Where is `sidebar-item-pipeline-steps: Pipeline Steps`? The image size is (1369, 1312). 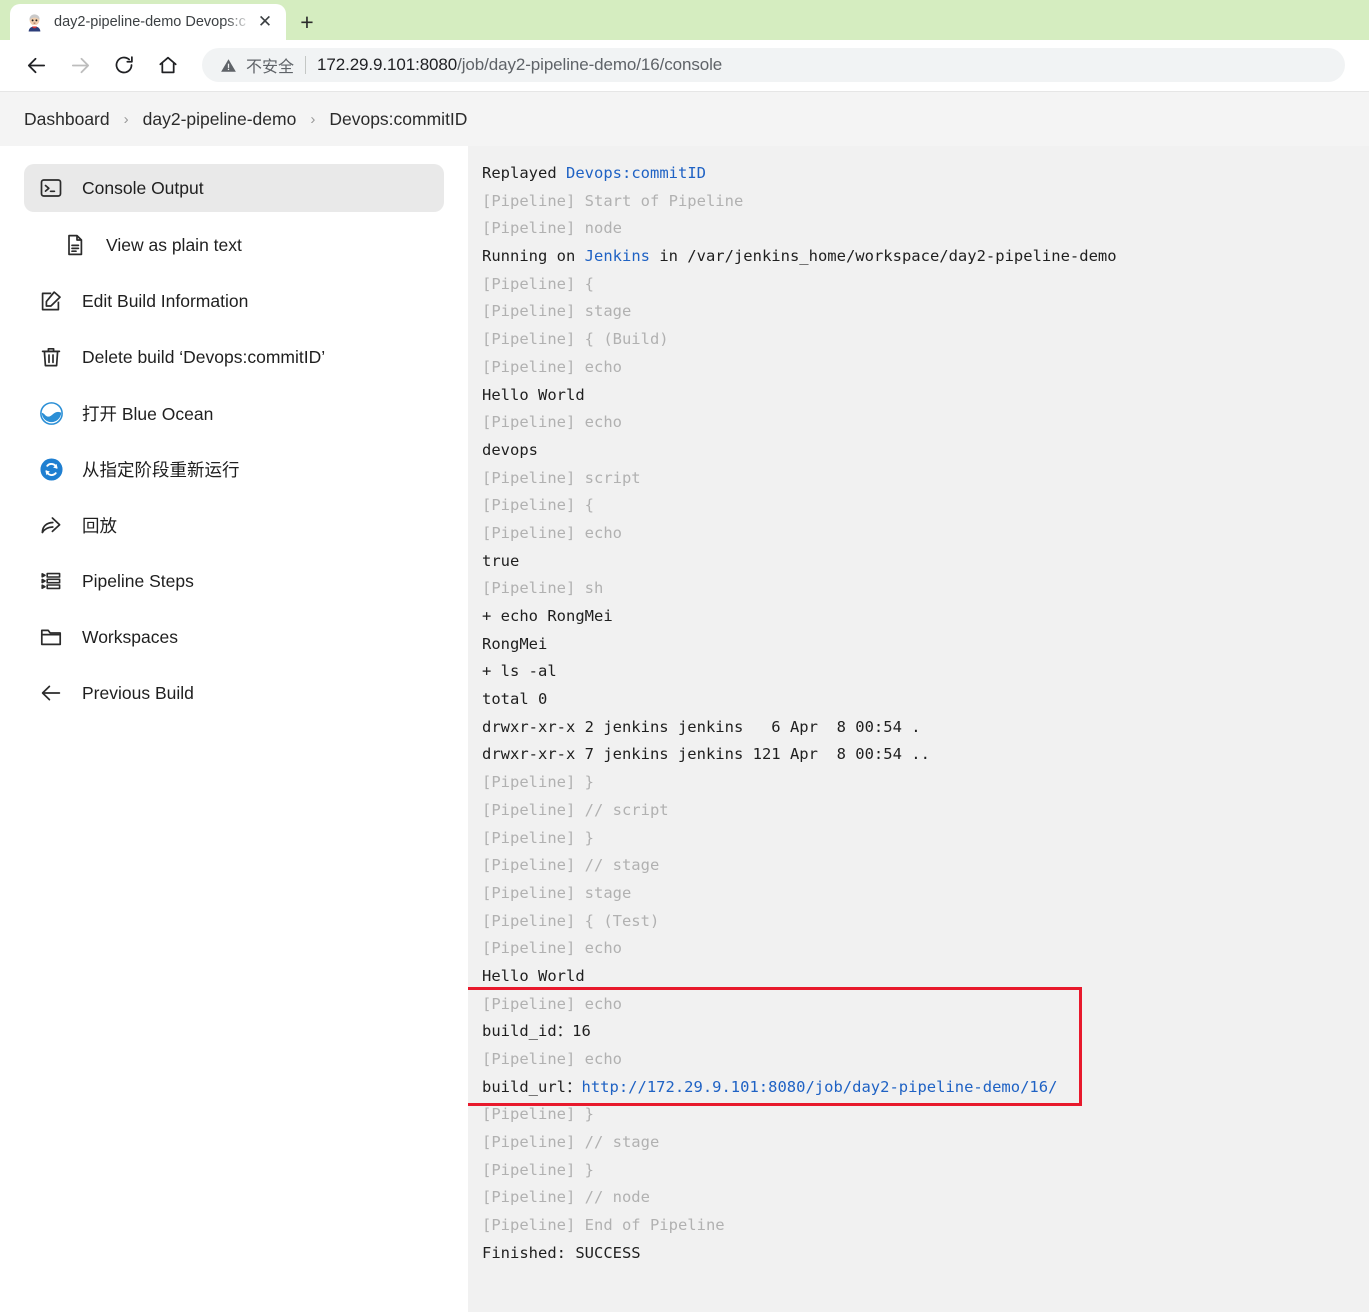 sidebar-item-pipeline-steps: Pipeline Steps is located at coordinates (234, 581).